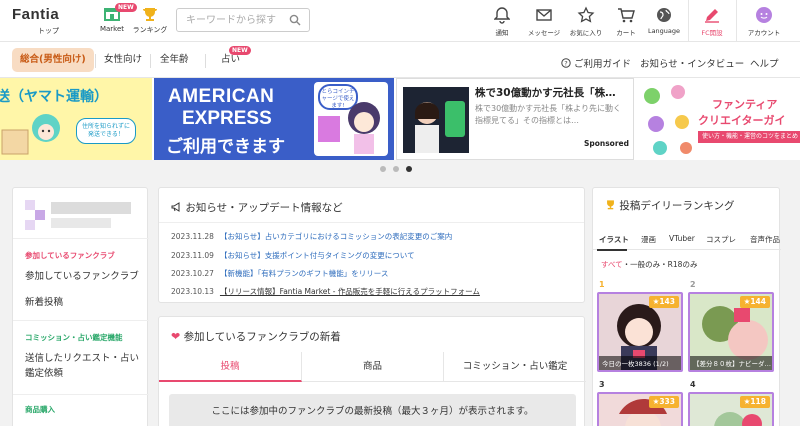 The height and width of the screenshot is (426, 800). Describe the element at coordinates (304, 273) in the screenshot. I see `news-link: 【新機能】「有料プランのギフト機能」をリリース` at that location.